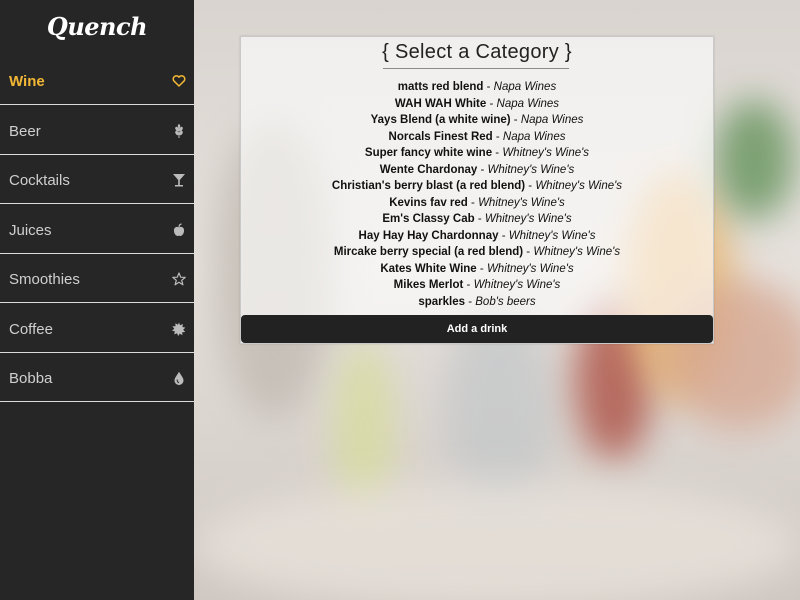 This screenshot has width=800, height=600. I want to click on star-icon, so click(179, 279).